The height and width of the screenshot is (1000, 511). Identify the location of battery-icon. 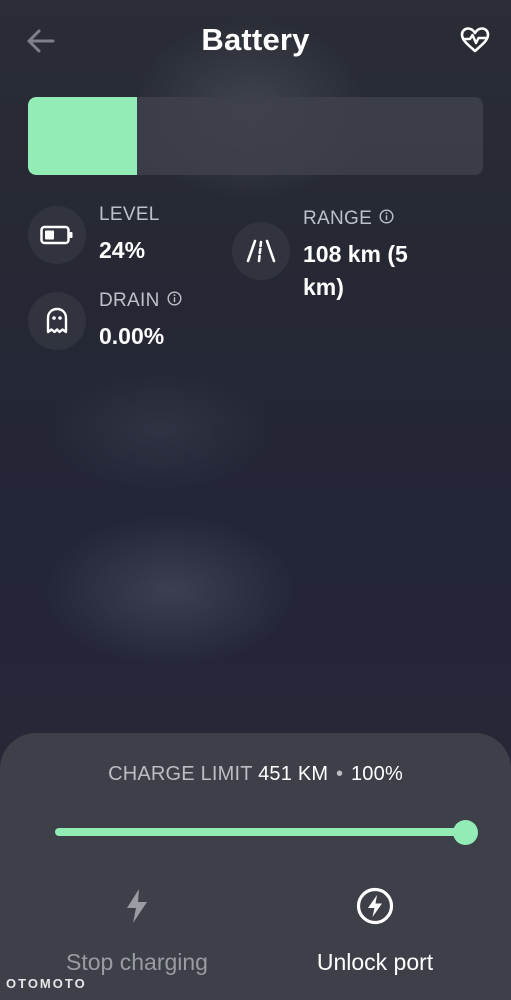
(56, 235).